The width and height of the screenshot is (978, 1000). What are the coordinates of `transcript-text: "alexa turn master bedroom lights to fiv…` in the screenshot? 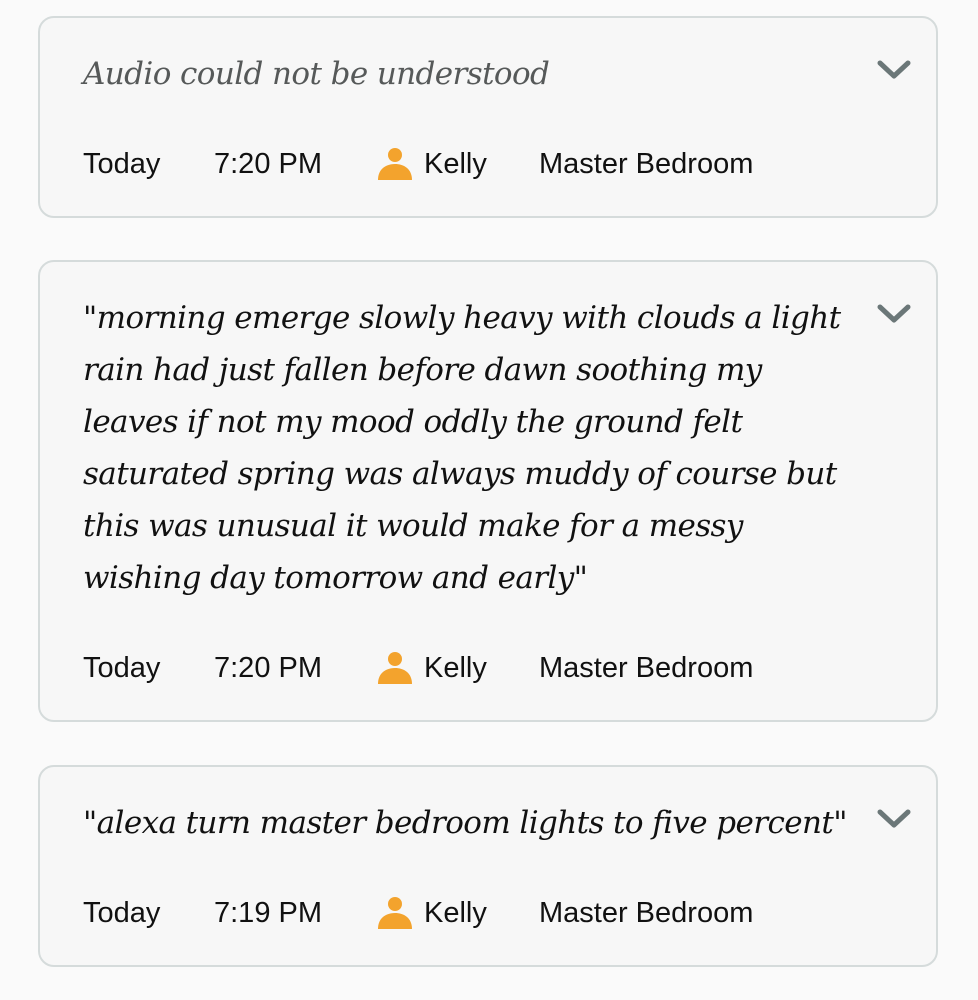 It's located at (465, 823).